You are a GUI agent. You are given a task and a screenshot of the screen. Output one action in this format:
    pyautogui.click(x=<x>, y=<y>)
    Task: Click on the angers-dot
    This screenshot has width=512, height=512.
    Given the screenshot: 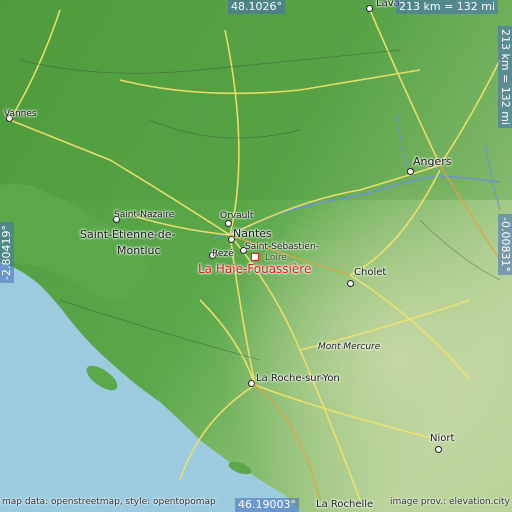 What is the action you would take?
    pyautogui.click(x=410, y=171)
    